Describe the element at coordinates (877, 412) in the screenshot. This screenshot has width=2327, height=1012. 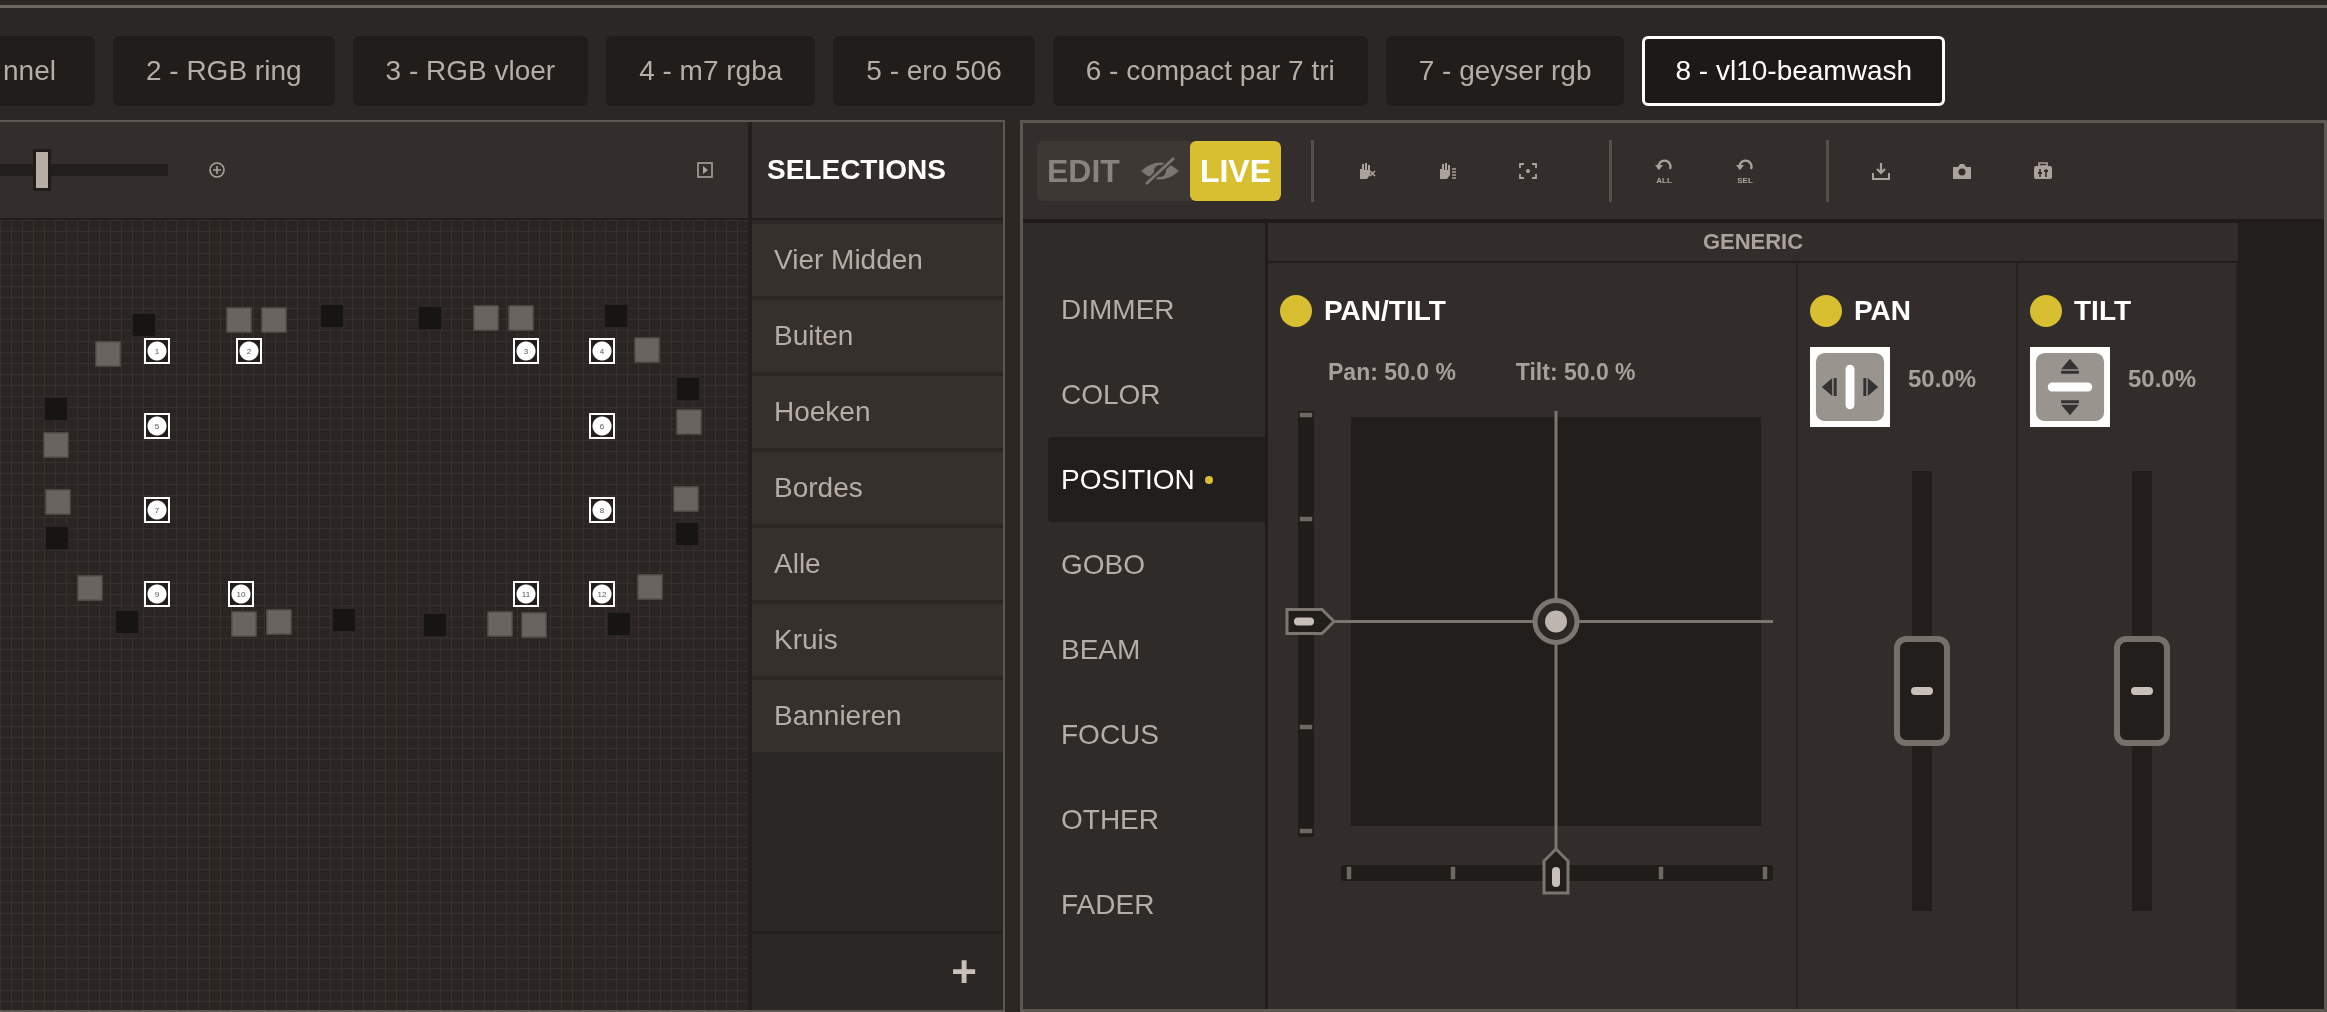
I see `selection-item: Hoeken` at that location.